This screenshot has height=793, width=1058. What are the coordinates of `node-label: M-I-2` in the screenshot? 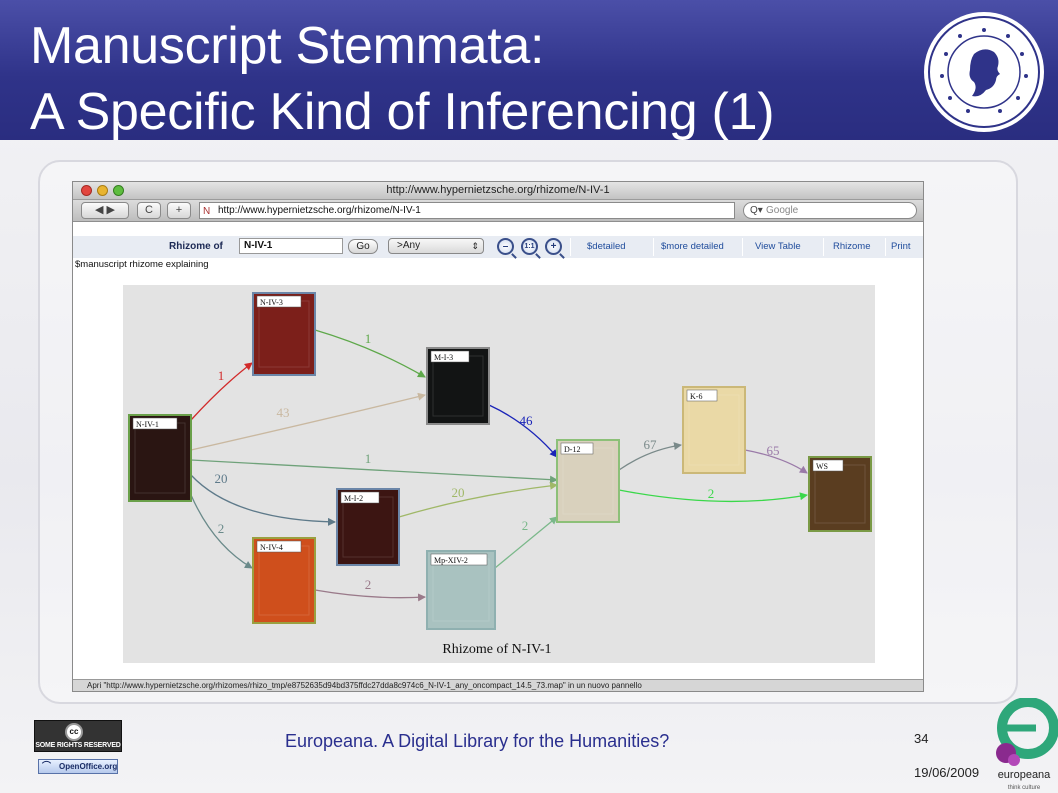 It's located at (353, 498).